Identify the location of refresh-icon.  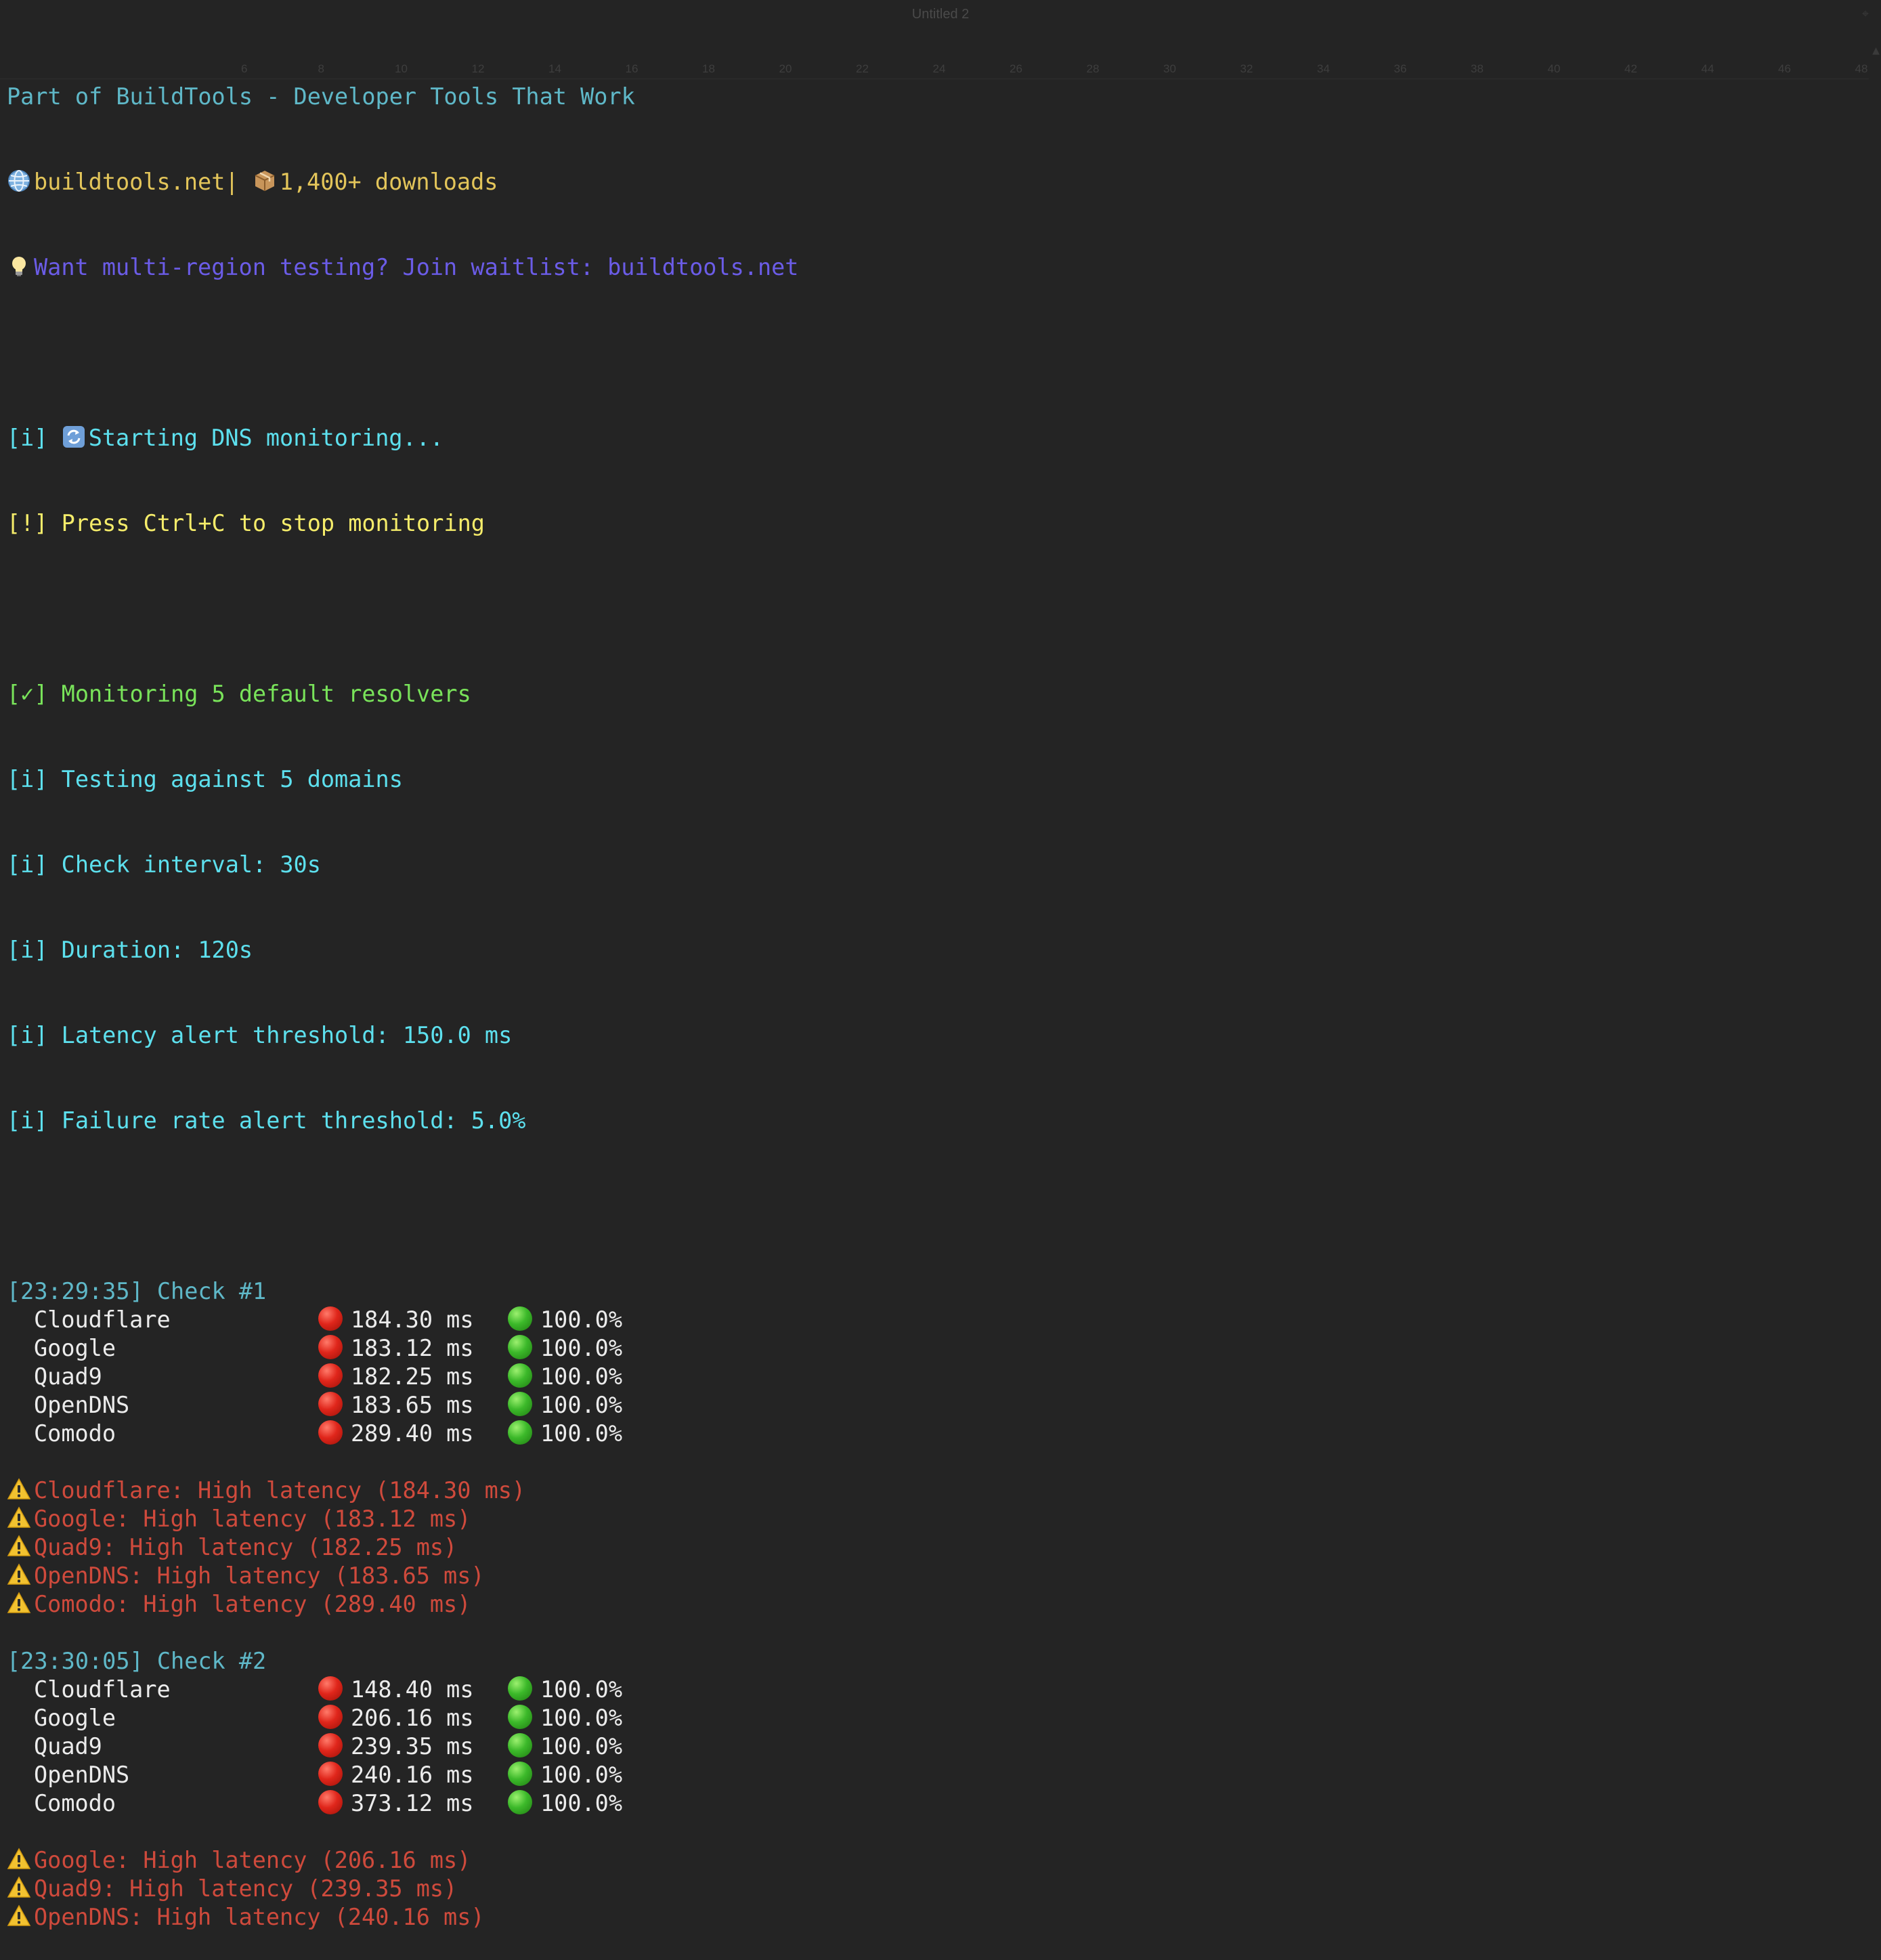
(73, 437).